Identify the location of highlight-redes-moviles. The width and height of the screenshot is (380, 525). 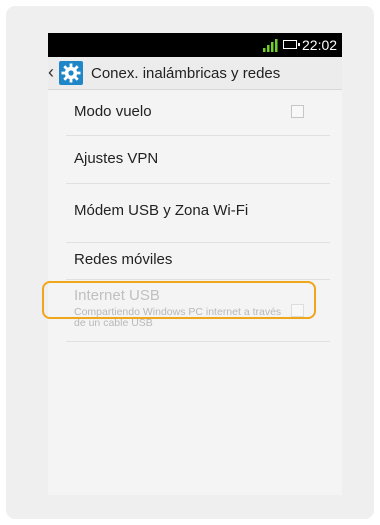
(179, 300).